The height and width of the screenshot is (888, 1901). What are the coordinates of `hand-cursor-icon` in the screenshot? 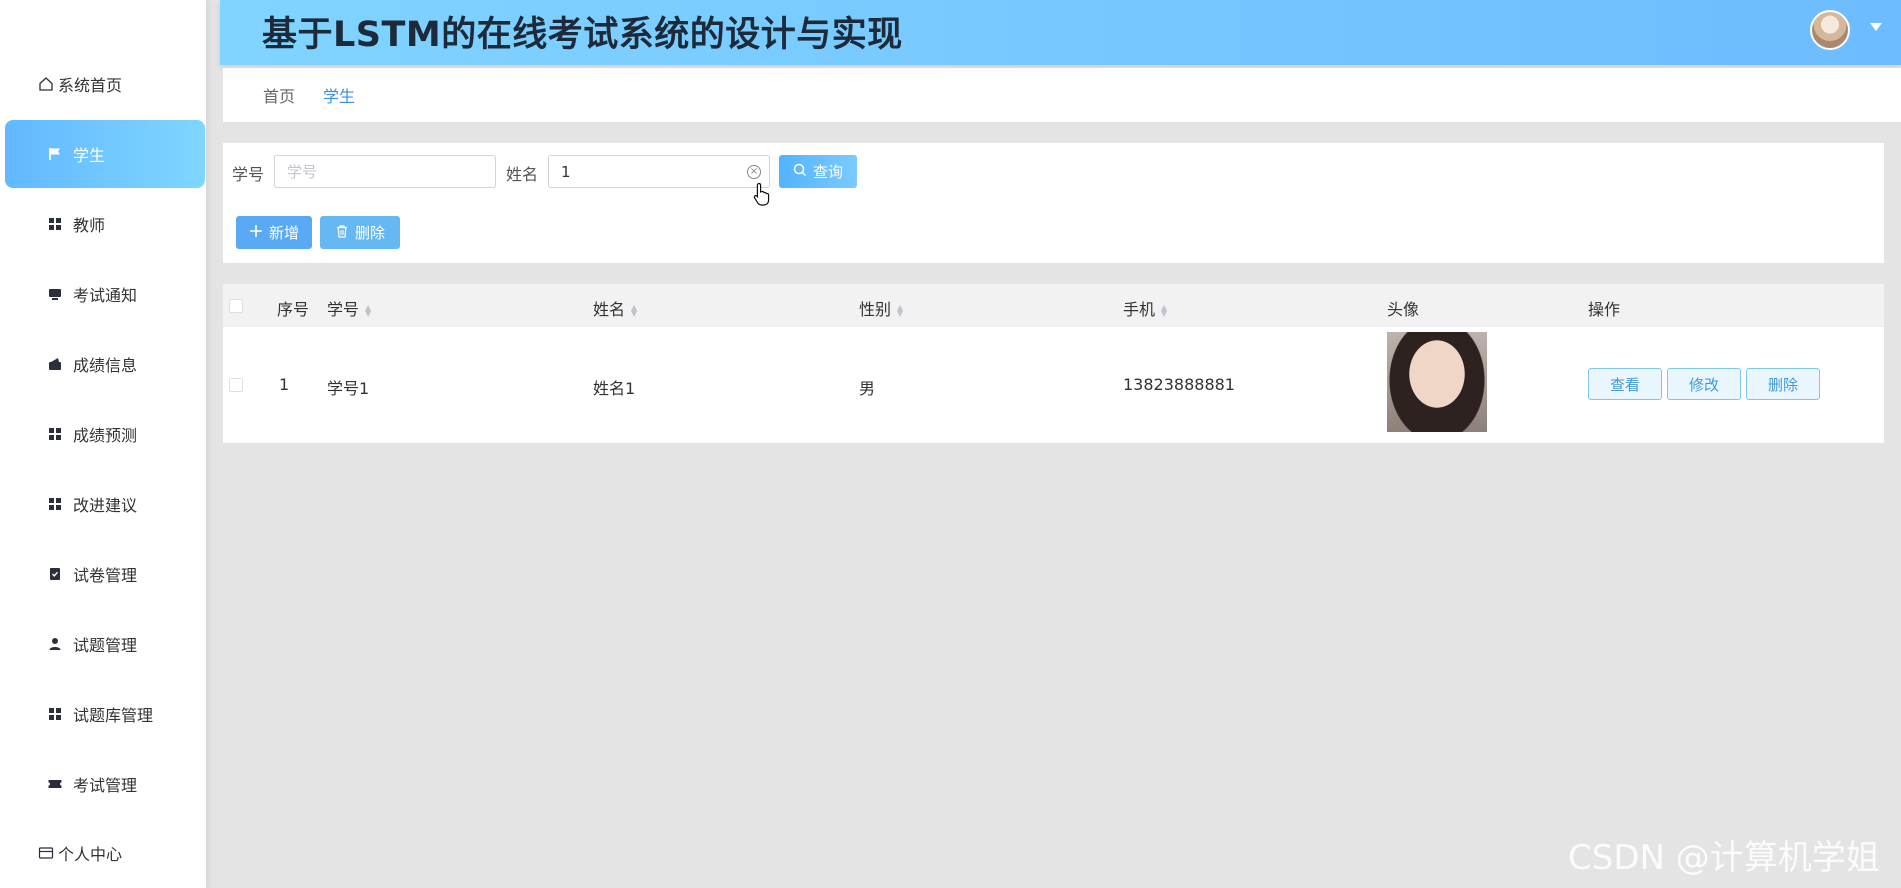 It's located at (761, 194).